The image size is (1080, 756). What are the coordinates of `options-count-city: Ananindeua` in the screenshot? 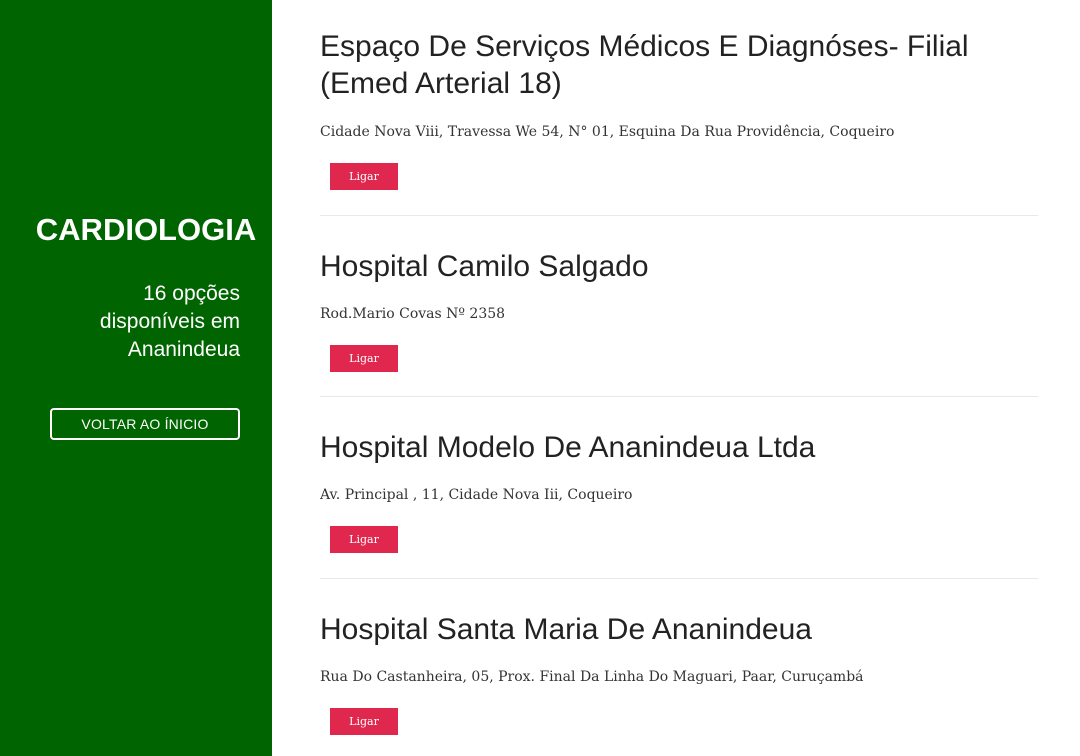 It's located at (183, 349).